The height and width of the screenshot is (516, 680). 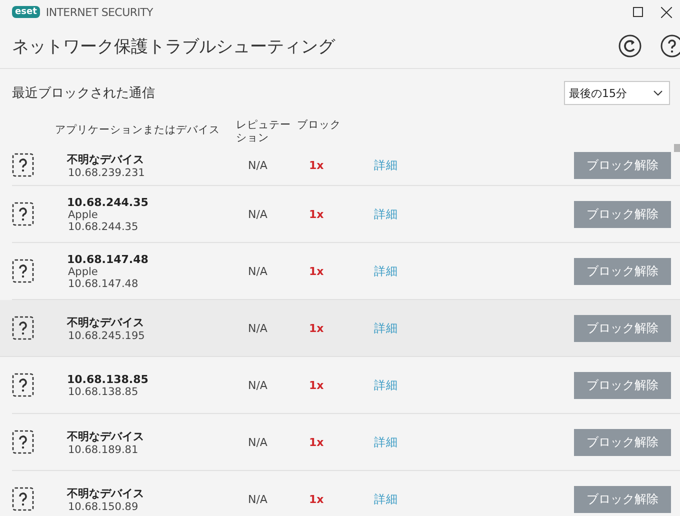 I want to click on brand-logo: eset, so click(x=26, y=12).